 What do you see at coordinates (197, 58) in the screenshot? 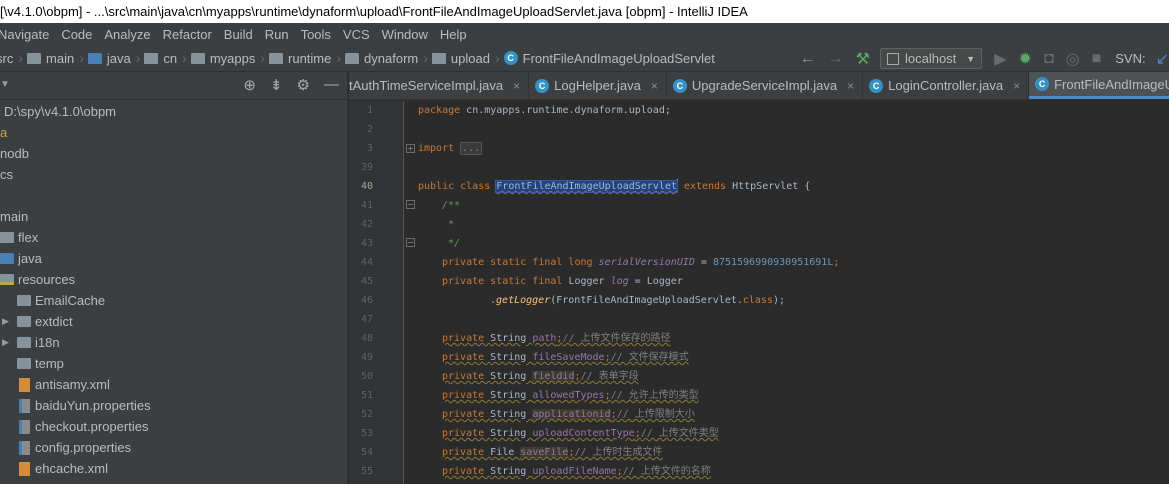
I see `package-icon` at bounding box center [197, 58].